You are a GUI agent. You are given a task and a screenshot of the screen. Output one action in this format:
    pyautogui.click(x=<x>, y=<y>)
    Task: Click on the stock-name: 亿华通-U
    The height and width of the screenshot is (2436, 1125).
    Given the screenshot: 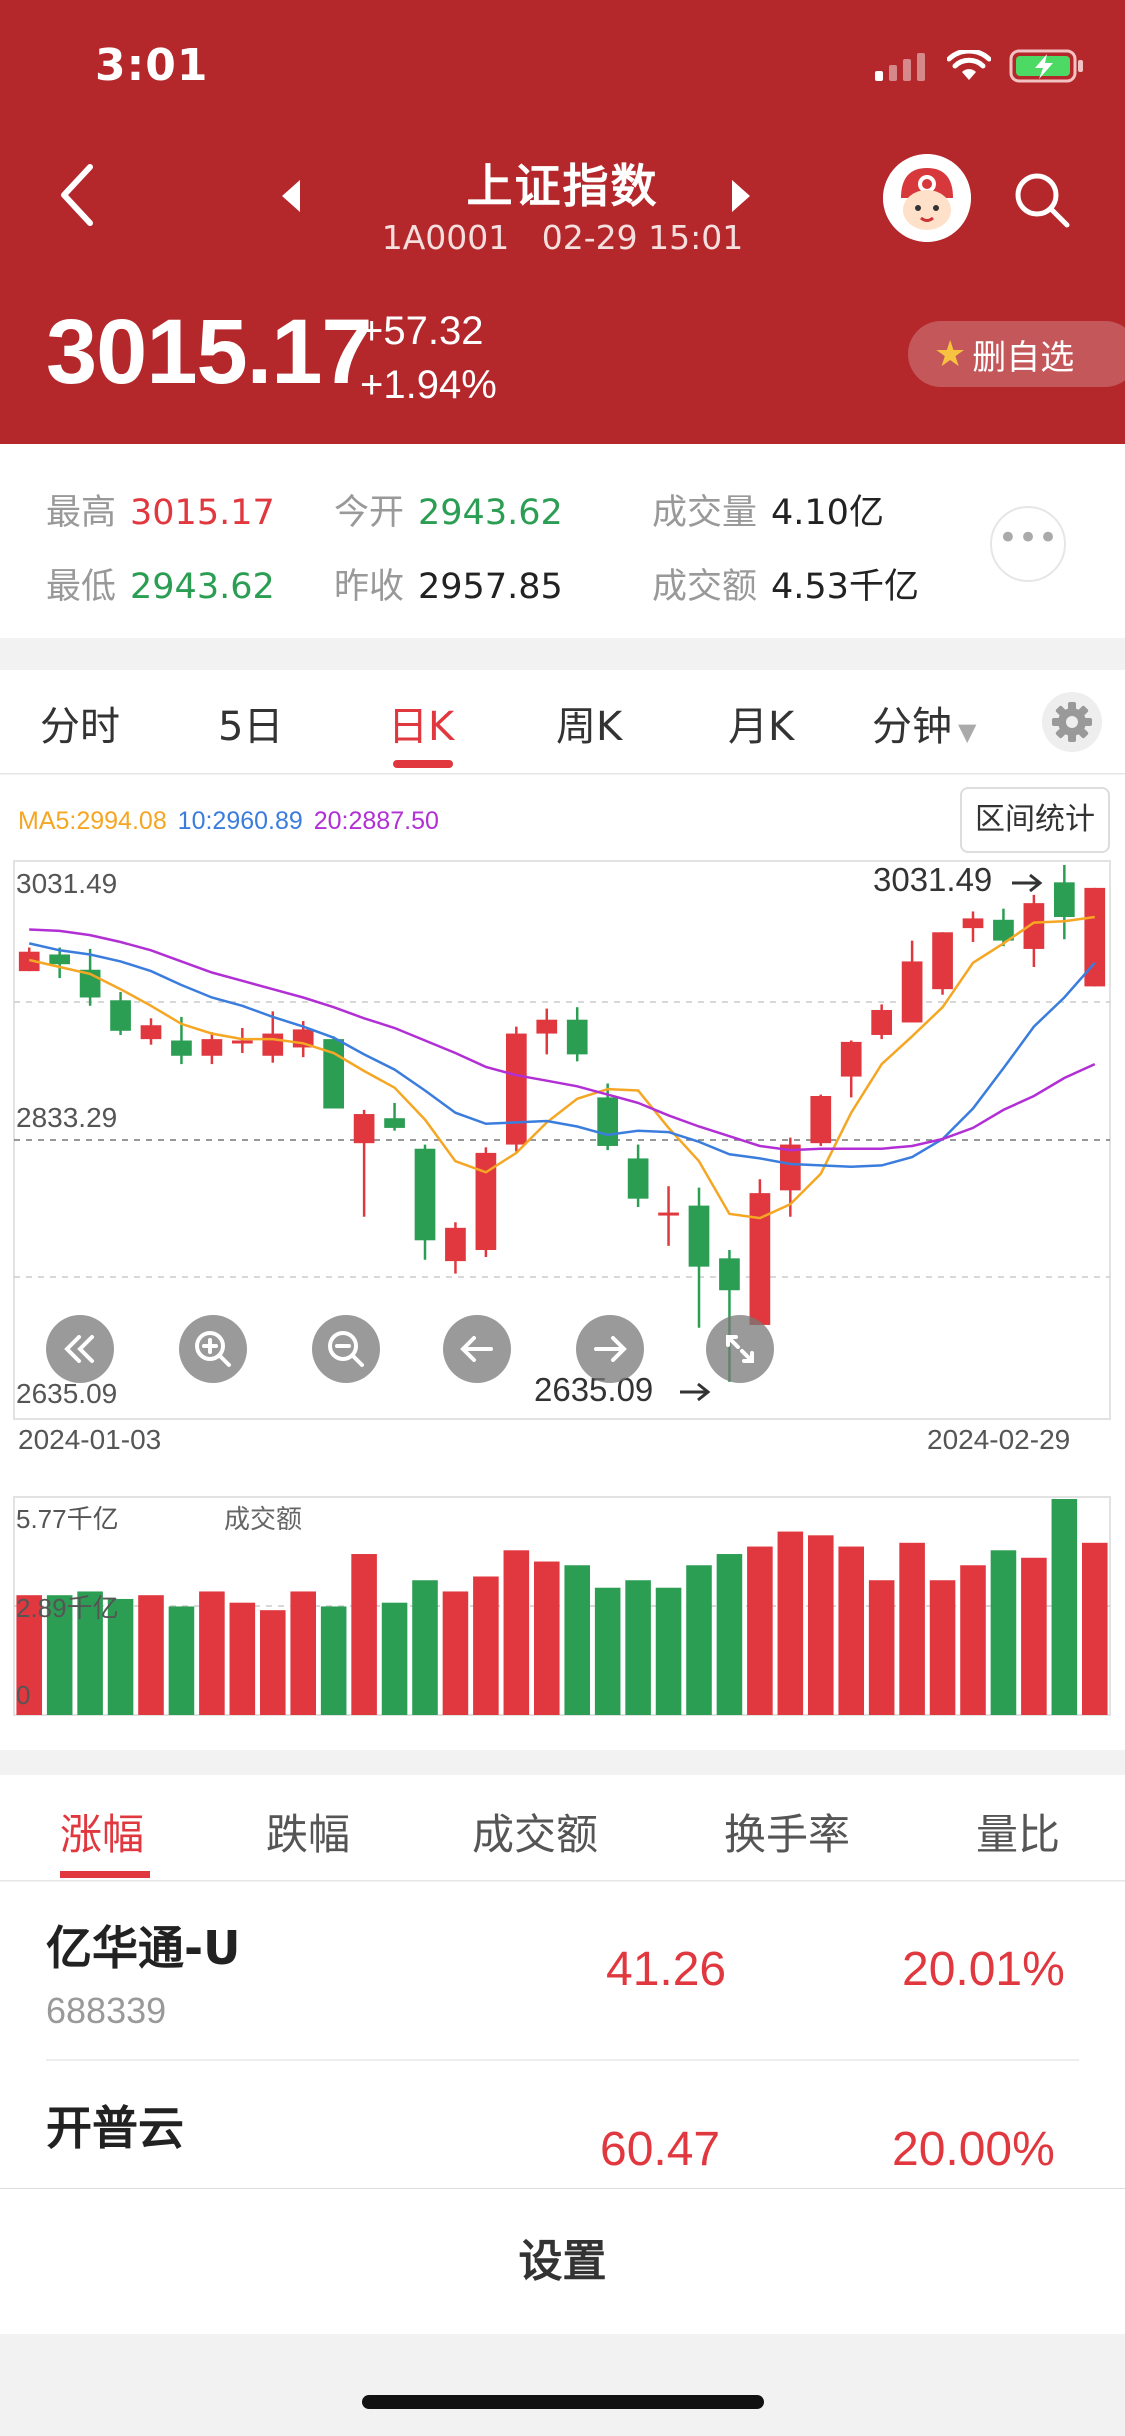 What is the action you would take?
    pyautogui.click(x=143, y=1948)
    